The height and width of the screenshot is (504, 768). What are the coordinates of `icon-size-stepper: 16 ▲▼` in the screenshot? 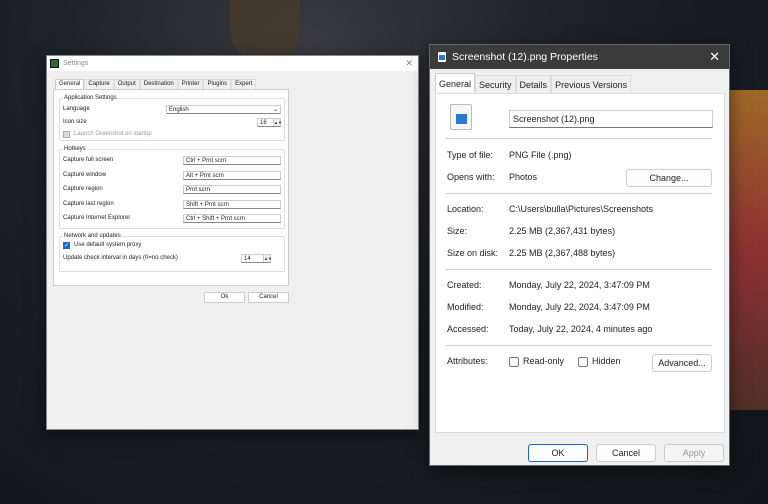 It's located at (269, 122).